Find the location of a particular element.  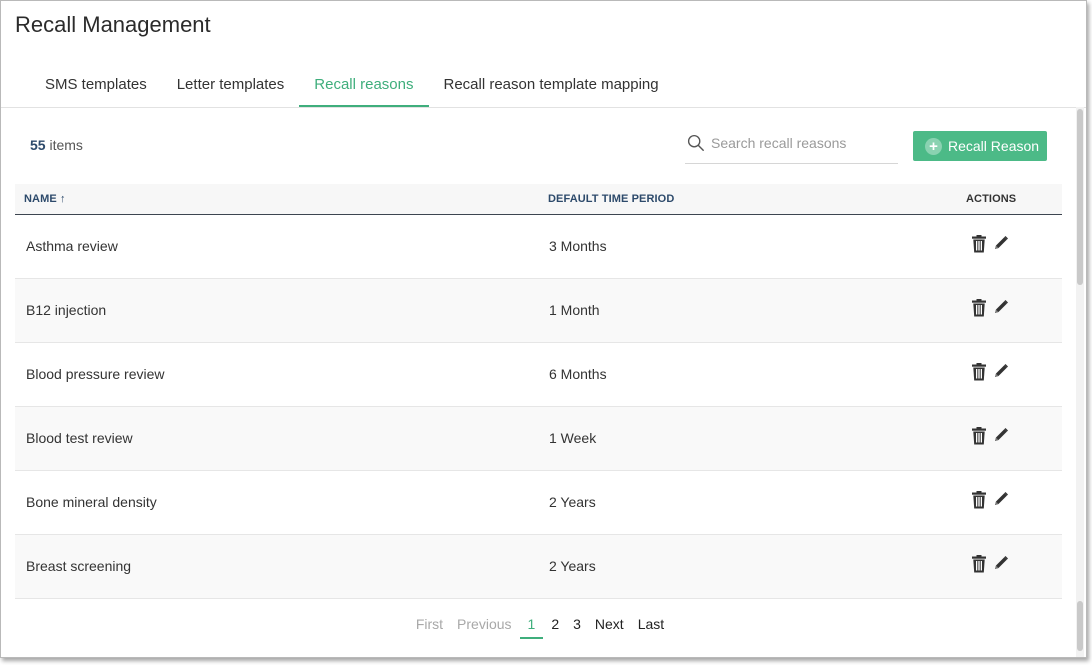

tab-recall-reasons: Recall reasons is located at coordinates (364, 85).